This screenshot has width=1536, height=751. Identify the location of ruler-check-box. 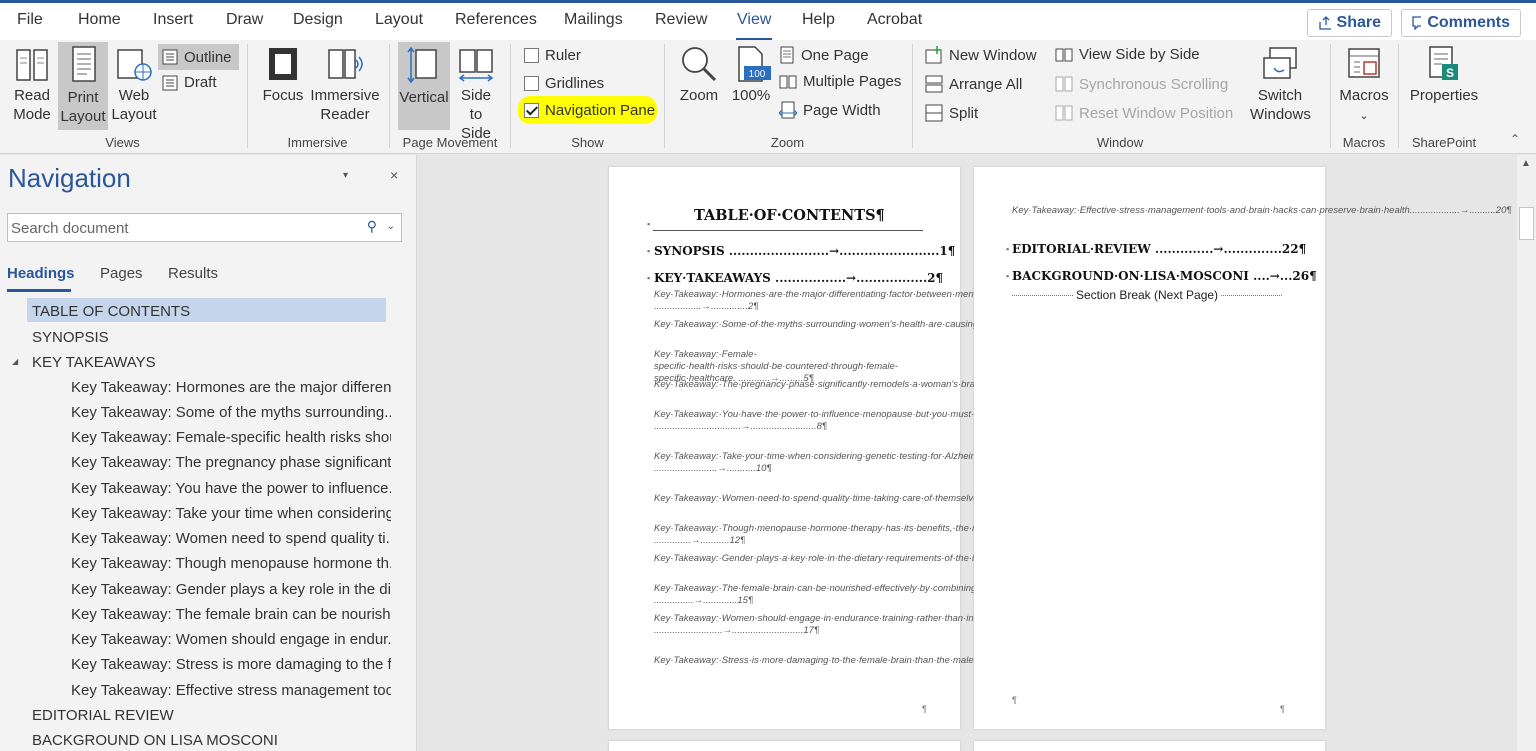
(531, 55).